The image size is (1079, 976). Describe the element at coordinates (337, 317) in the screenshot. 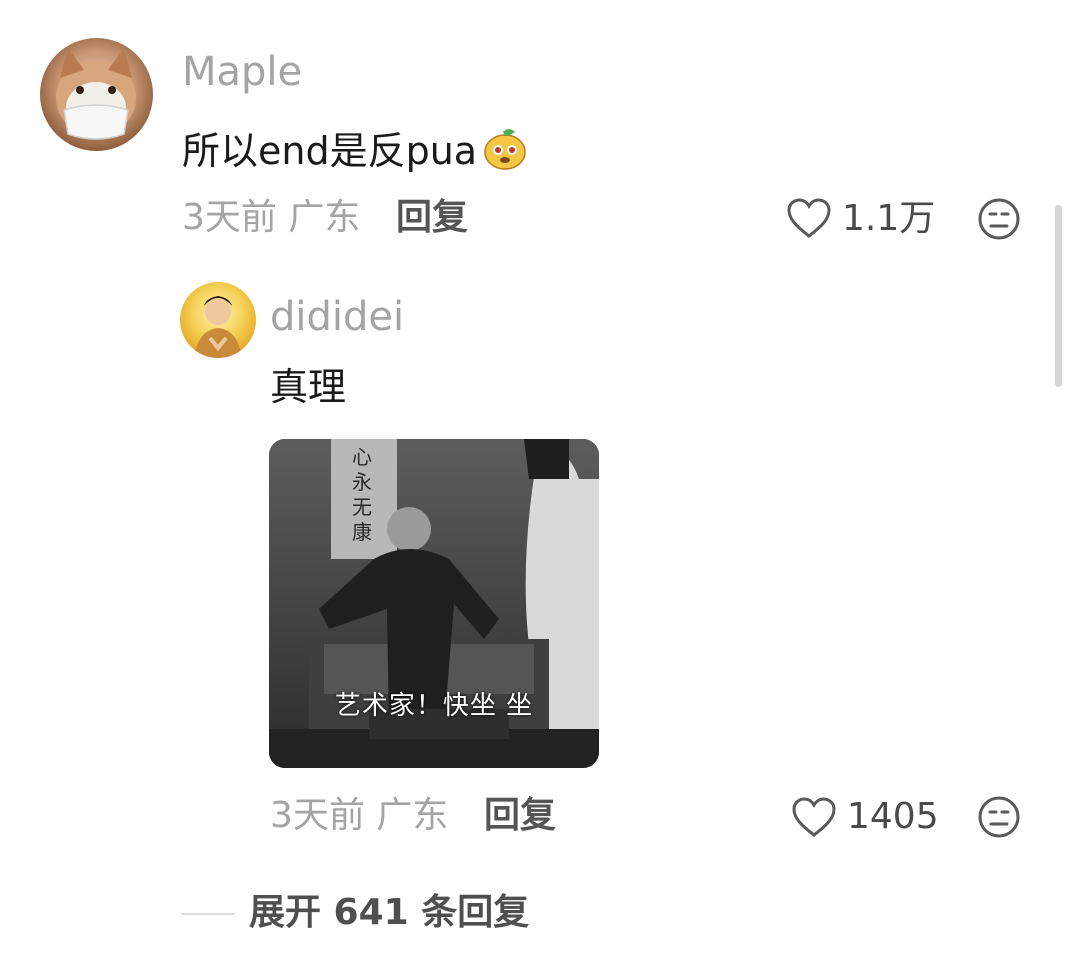

I see `reply-username: dididei` at that location.